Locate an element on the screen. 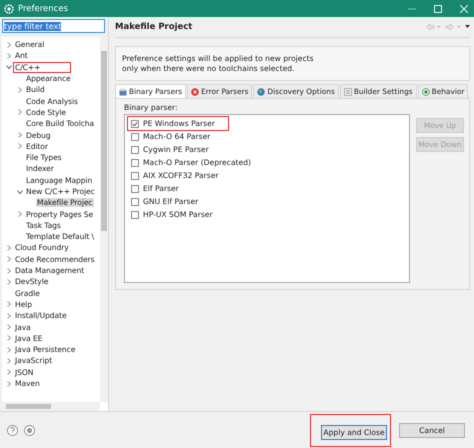 The image size is (474, 448). page-title: Makefile Project is located at coordinates (153, 27).